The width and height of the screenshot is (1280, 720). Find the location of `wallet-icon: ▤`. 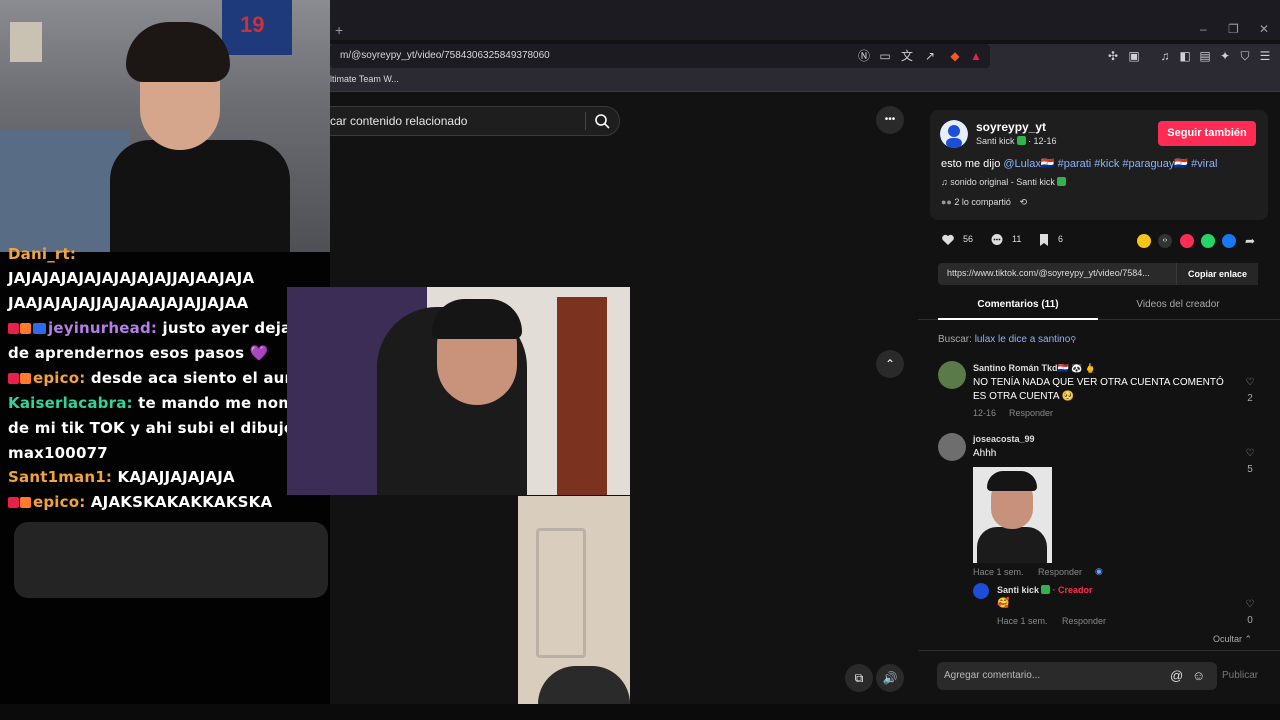

wallet-icon: ▤ is located at coordinates (1205, 56).